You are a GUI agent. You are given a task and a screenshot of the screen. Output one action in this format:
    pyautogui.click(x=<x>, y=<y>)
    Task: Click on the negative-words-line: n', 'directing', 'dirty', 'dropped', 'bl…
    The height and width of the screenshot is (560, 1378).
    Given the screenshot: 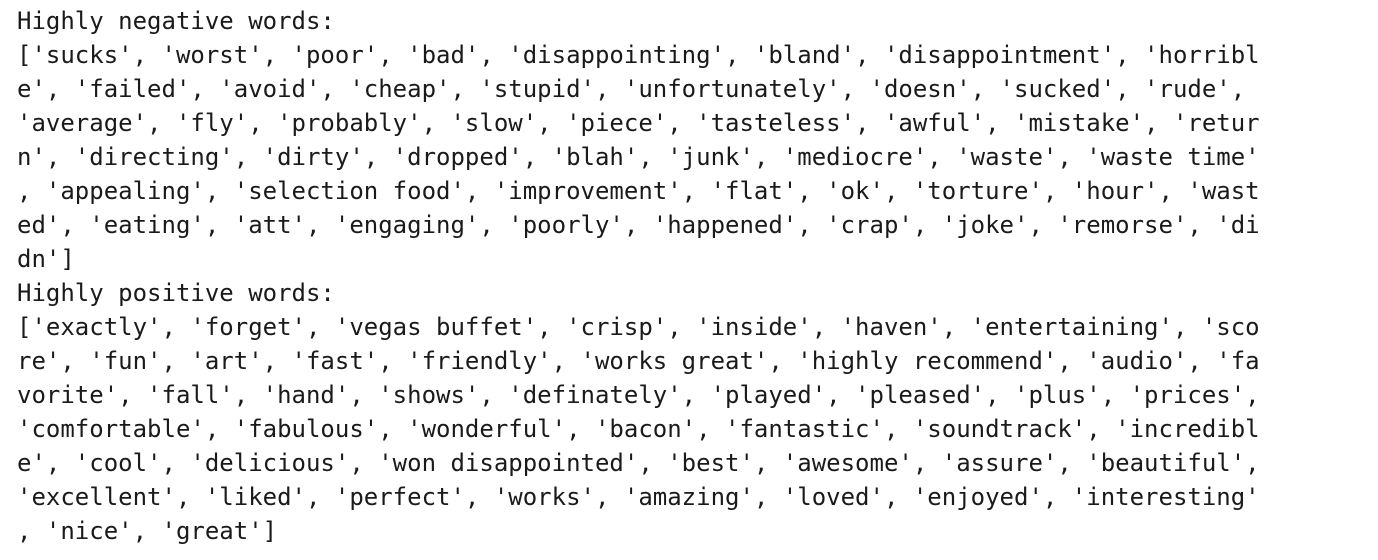 What is the action you would take?
    pyautogui.click(x=638, y=157)
    